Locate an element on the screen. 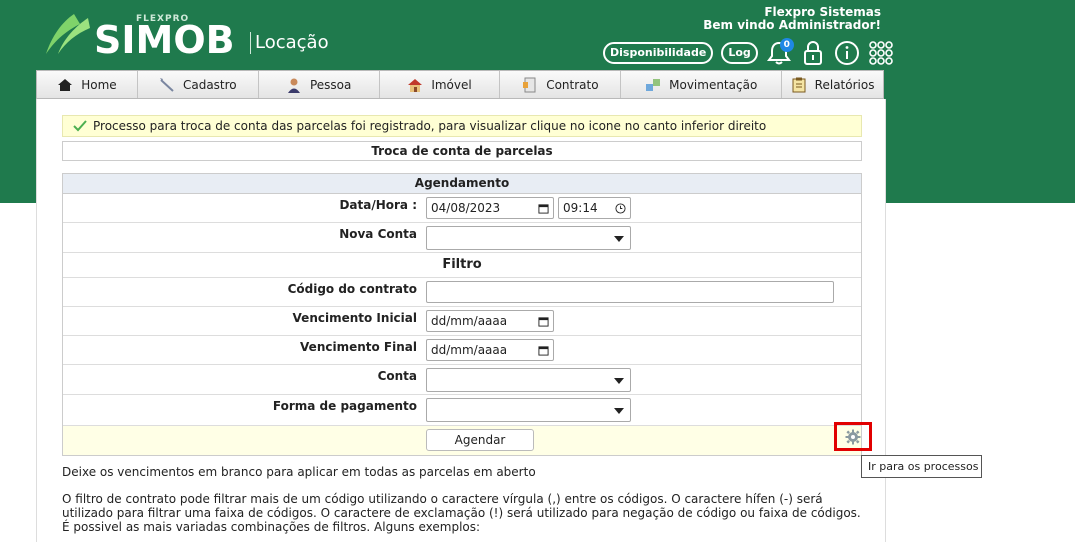 Image resolution: width=1075 pixels, height=542 pixels. conta-row: Conta is located at coordinates (462, 380).